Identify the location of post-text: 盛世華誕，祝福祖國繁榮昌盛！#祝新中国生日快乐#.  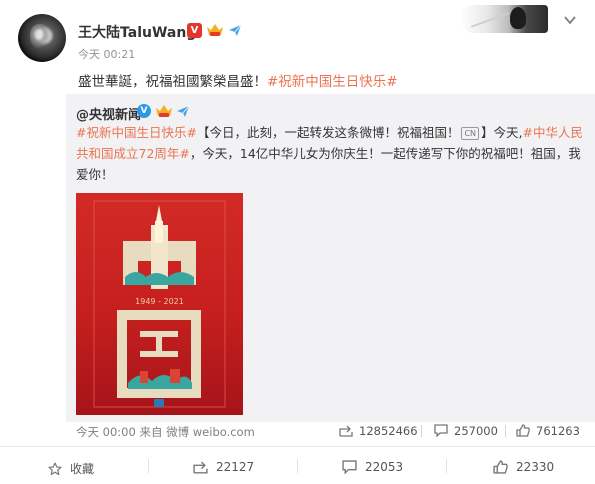
(238, 80).